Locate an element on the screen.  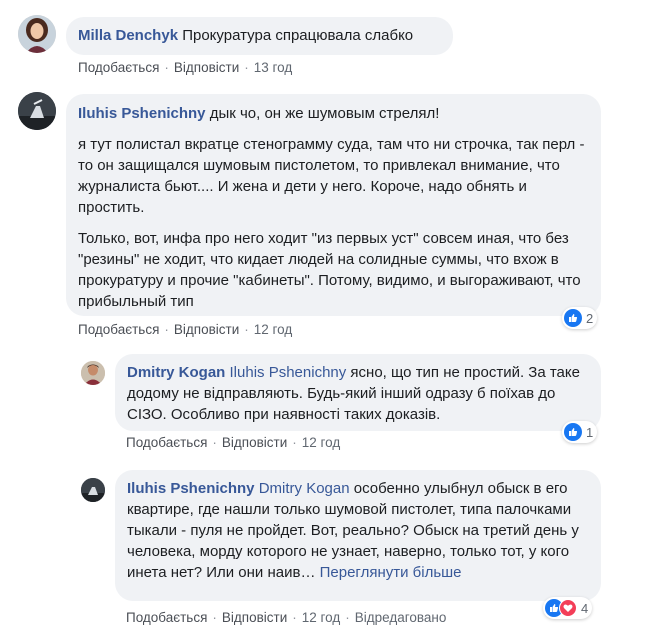
edited-label: Відредаговано is located at coordinates (400, 617).